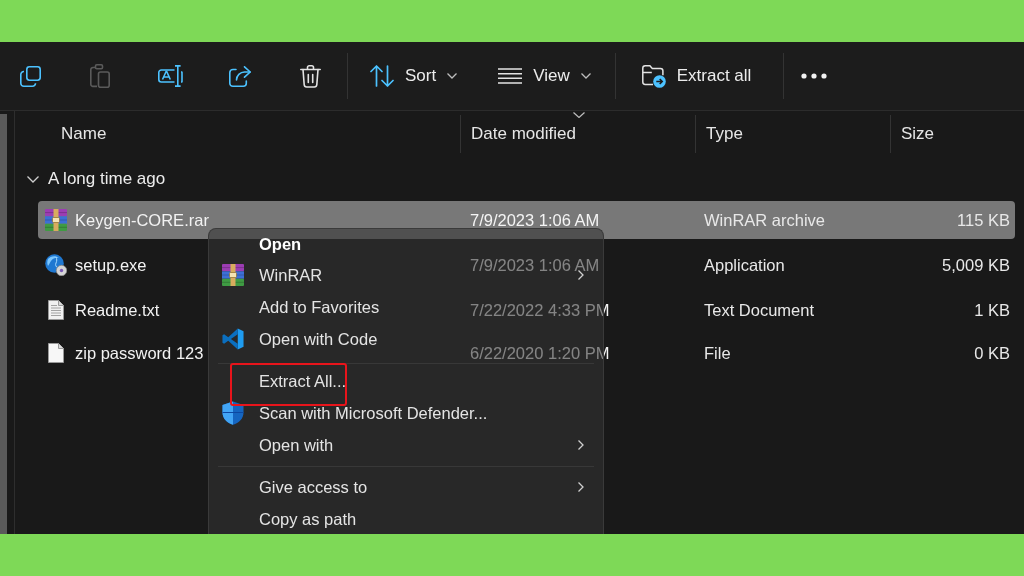 Image resolution: width=1024 pixels, height=576 pixels. Describe the element at coordinates (117, 310) in the screenshot. I see `file-name: Readme.txt` at that location.